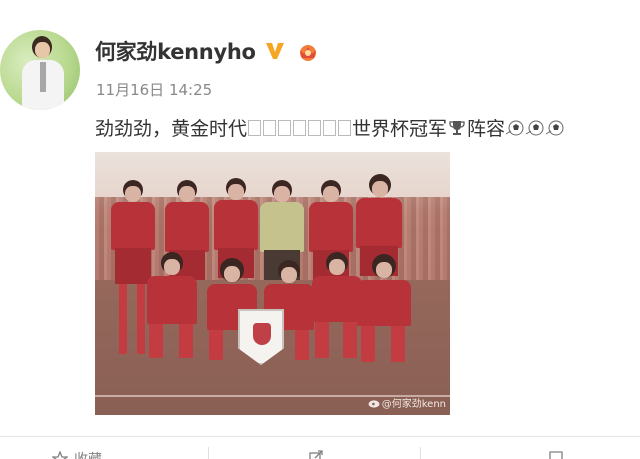 The height and width of the screenshot is (459, 640). What do you see at coordinates (43, 77) in the screenshot?
I see `avatar-tie` at bounding box center [43, 77].